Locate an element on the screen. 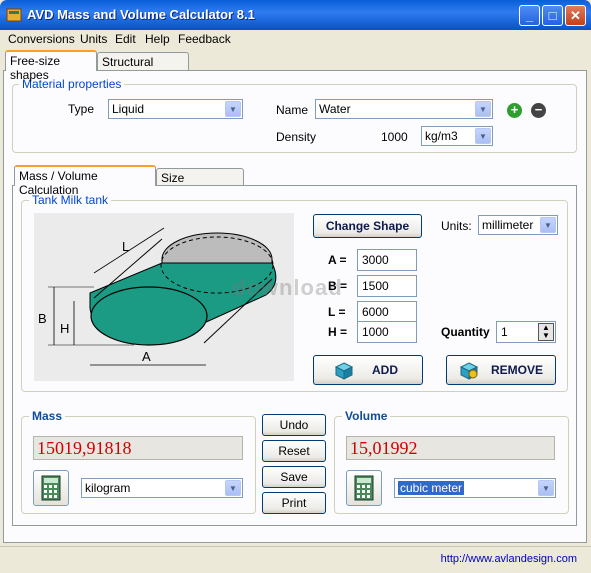 The width and height of the screenshot is (591, 573). change-shape-button: Change Shape is located at coordinates (367, 226).